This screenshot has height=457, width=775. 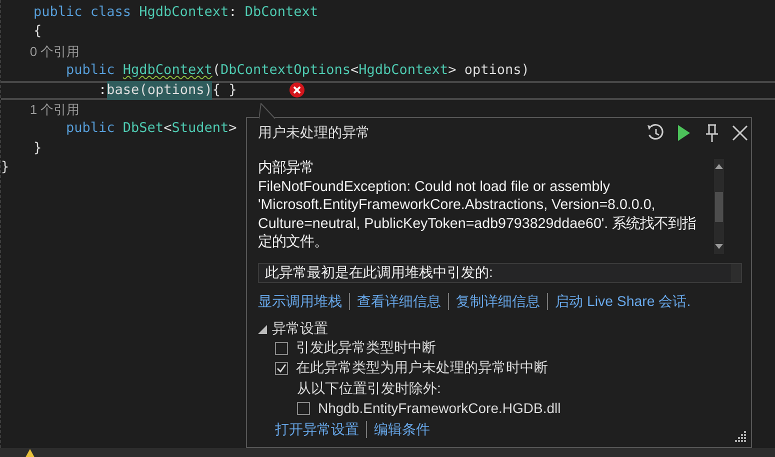 I want to click on link: 打开异常设置, so click(x=317, y=429).